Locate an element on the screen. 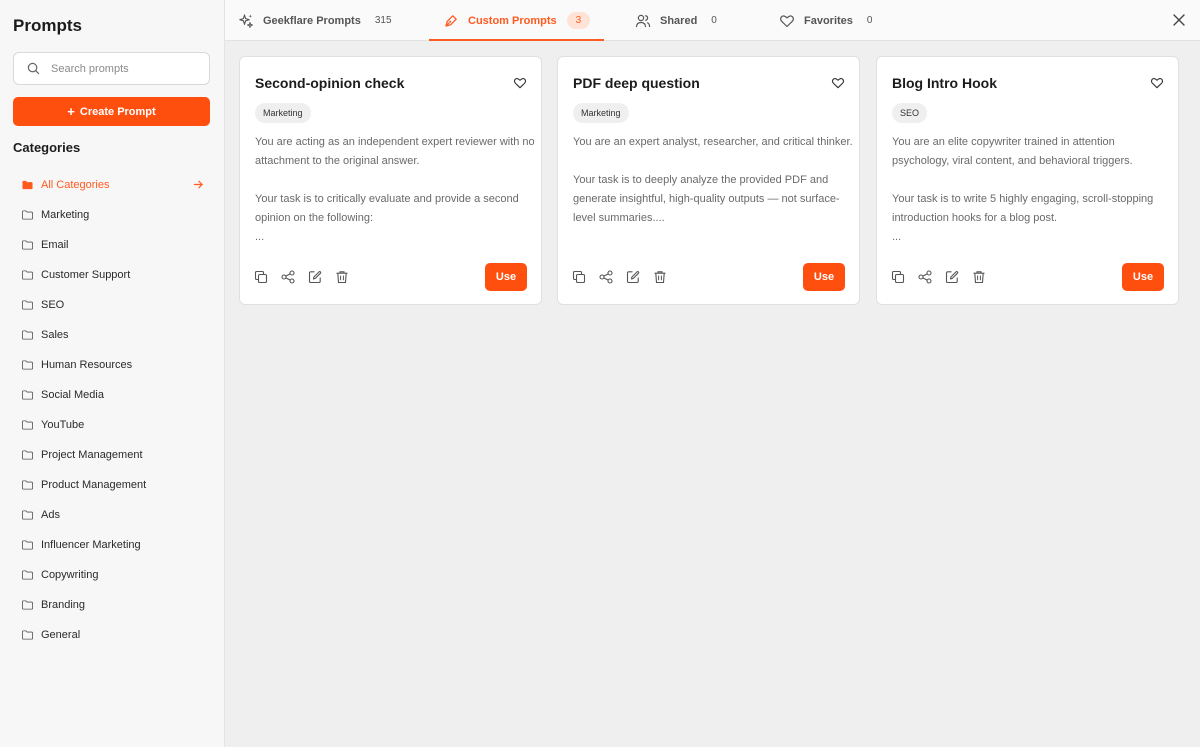 The image size is (1200, 747). create-prompt-label: Create Prompt is located at coordinates (117, 111).